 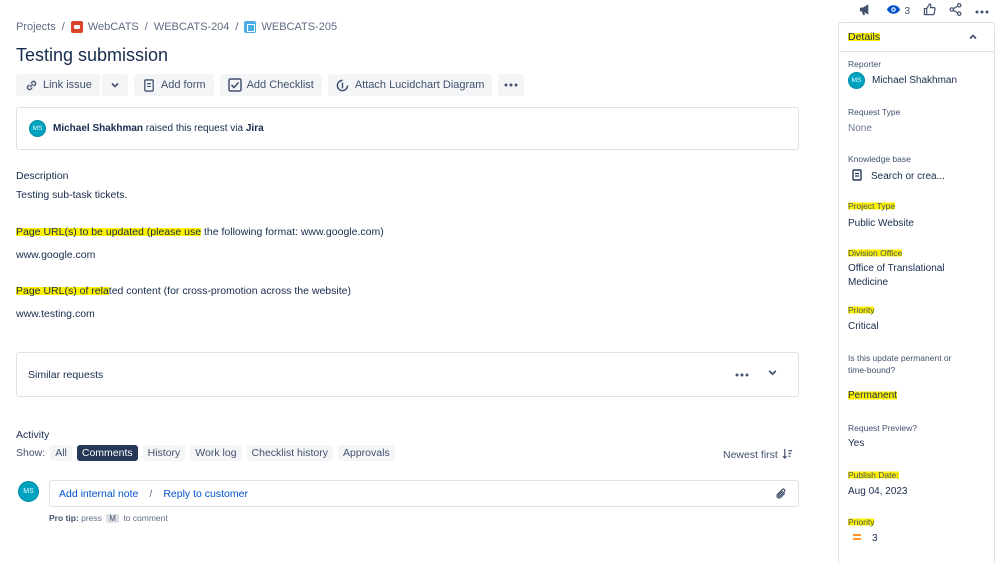 I want to click on issue-title: Testing submission, so click(x=92, y=55).